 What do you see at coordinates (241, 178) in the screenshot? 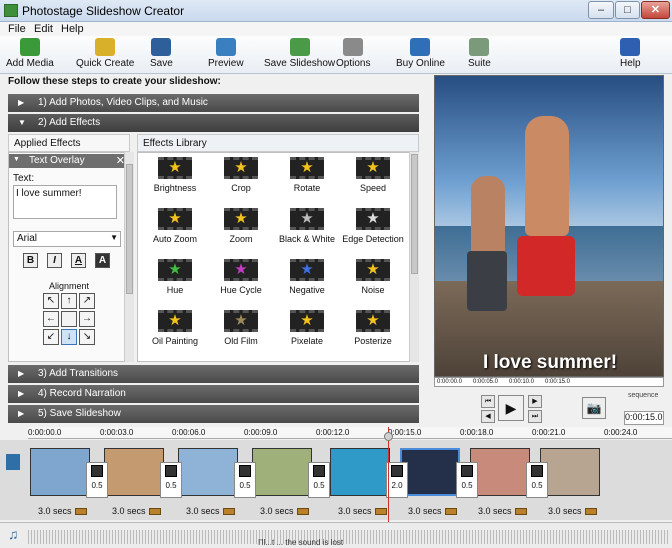
I see `effect-crop: ★ Crop` at bounding box center [241, 178].